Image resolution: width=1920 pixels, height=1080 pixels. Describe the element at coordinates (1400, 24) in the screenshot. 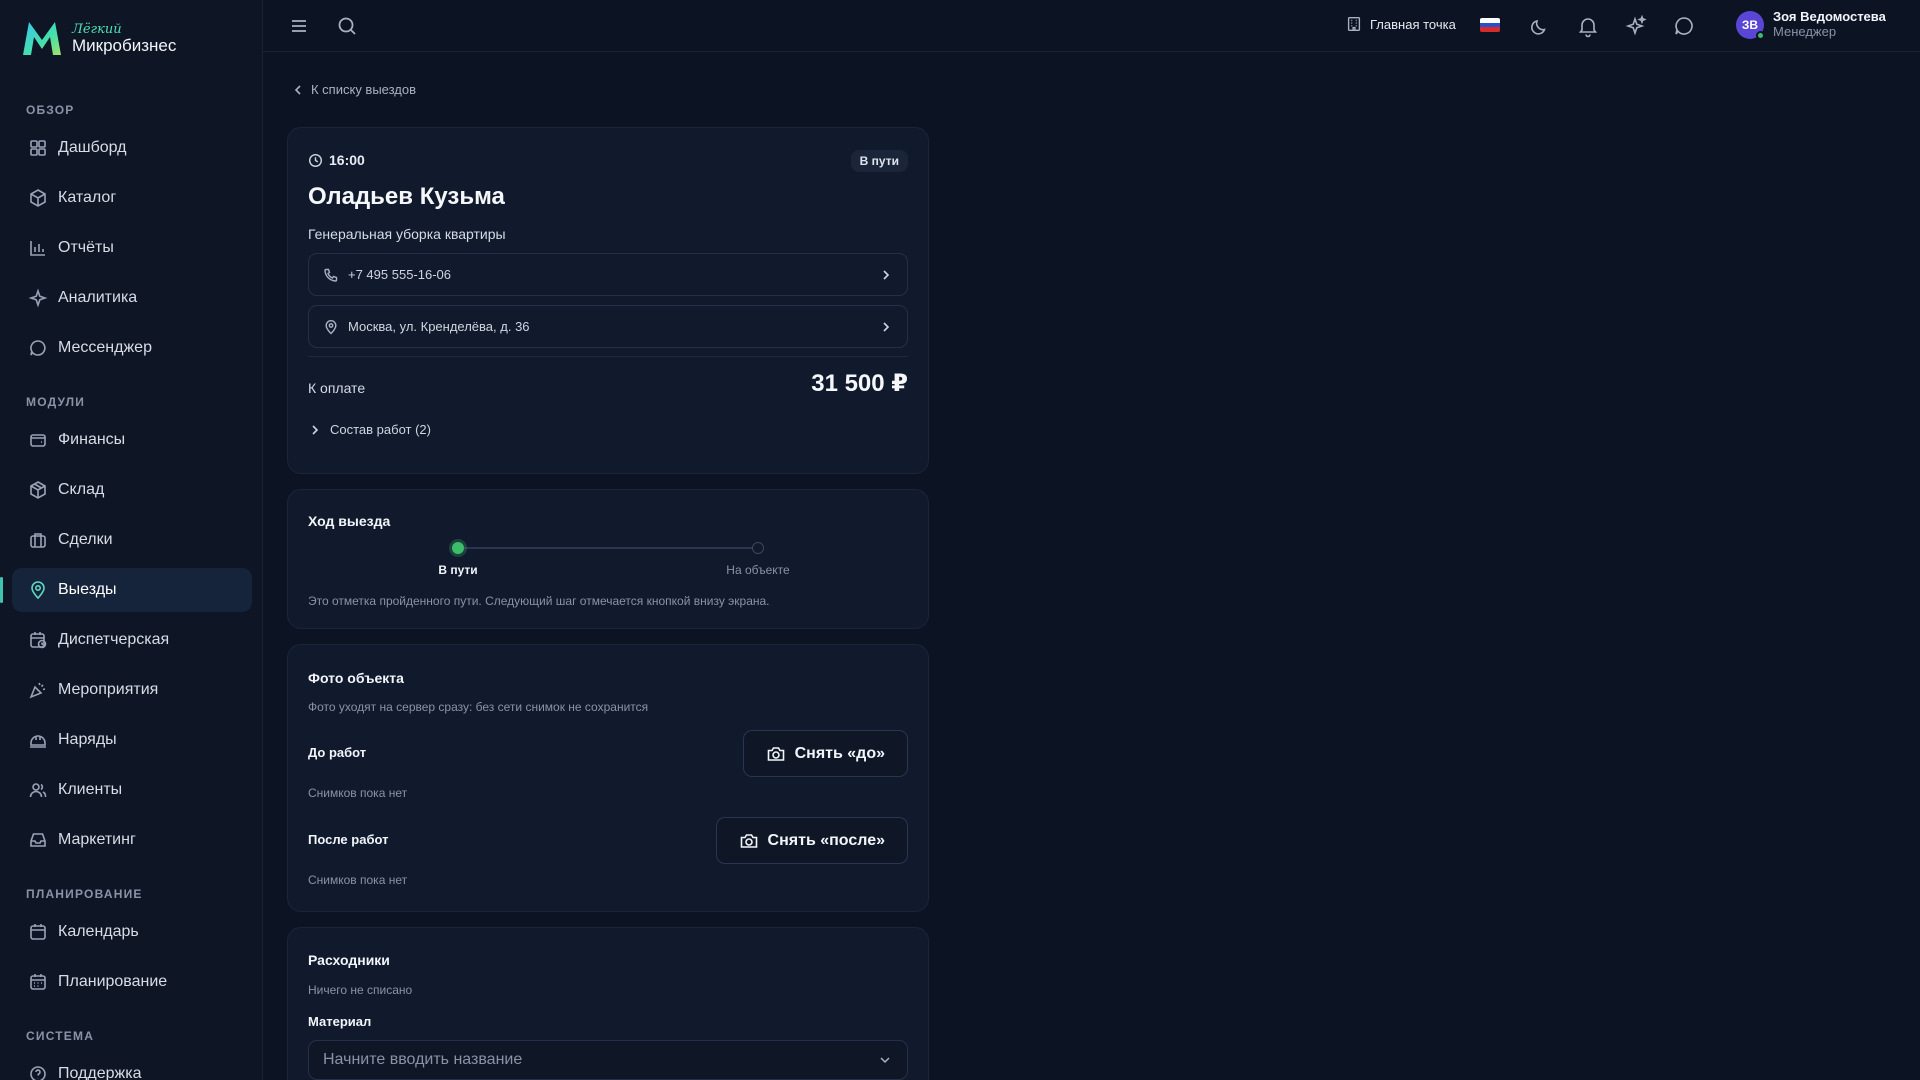

I see `branch-selector: Главная точка` at that location.